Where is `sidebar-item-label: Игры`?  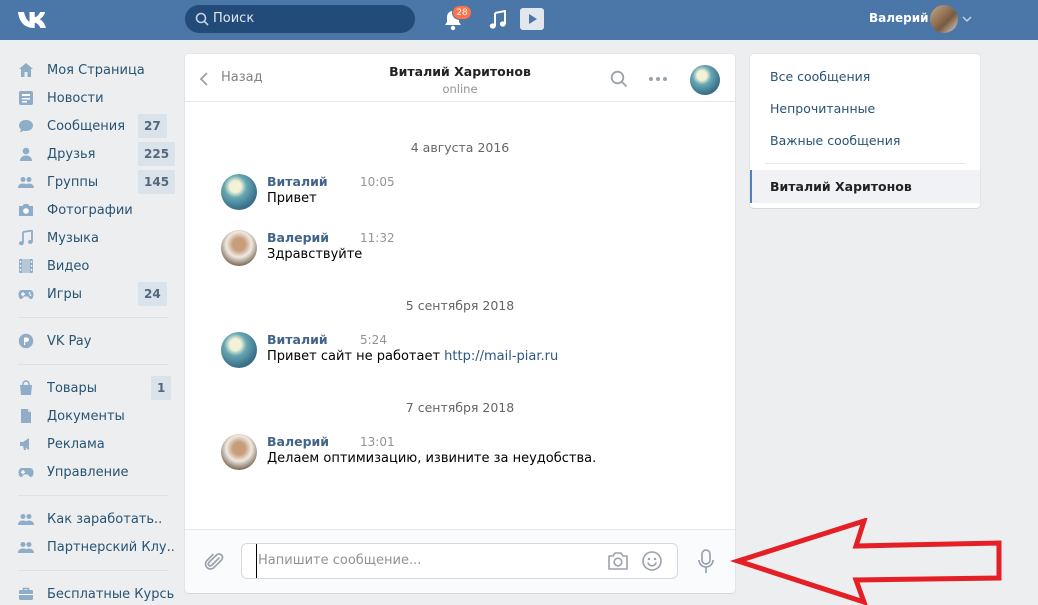
sidebar-item-label: Игры is located at coordinates (65, 294).